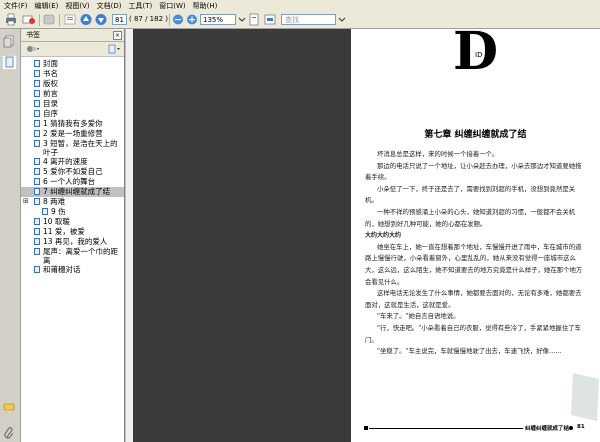 This screenshot has width=600, height=442. Describe the element at coordinates (308, 19) in the screenshot. I see `search-input: 查找` at that location.